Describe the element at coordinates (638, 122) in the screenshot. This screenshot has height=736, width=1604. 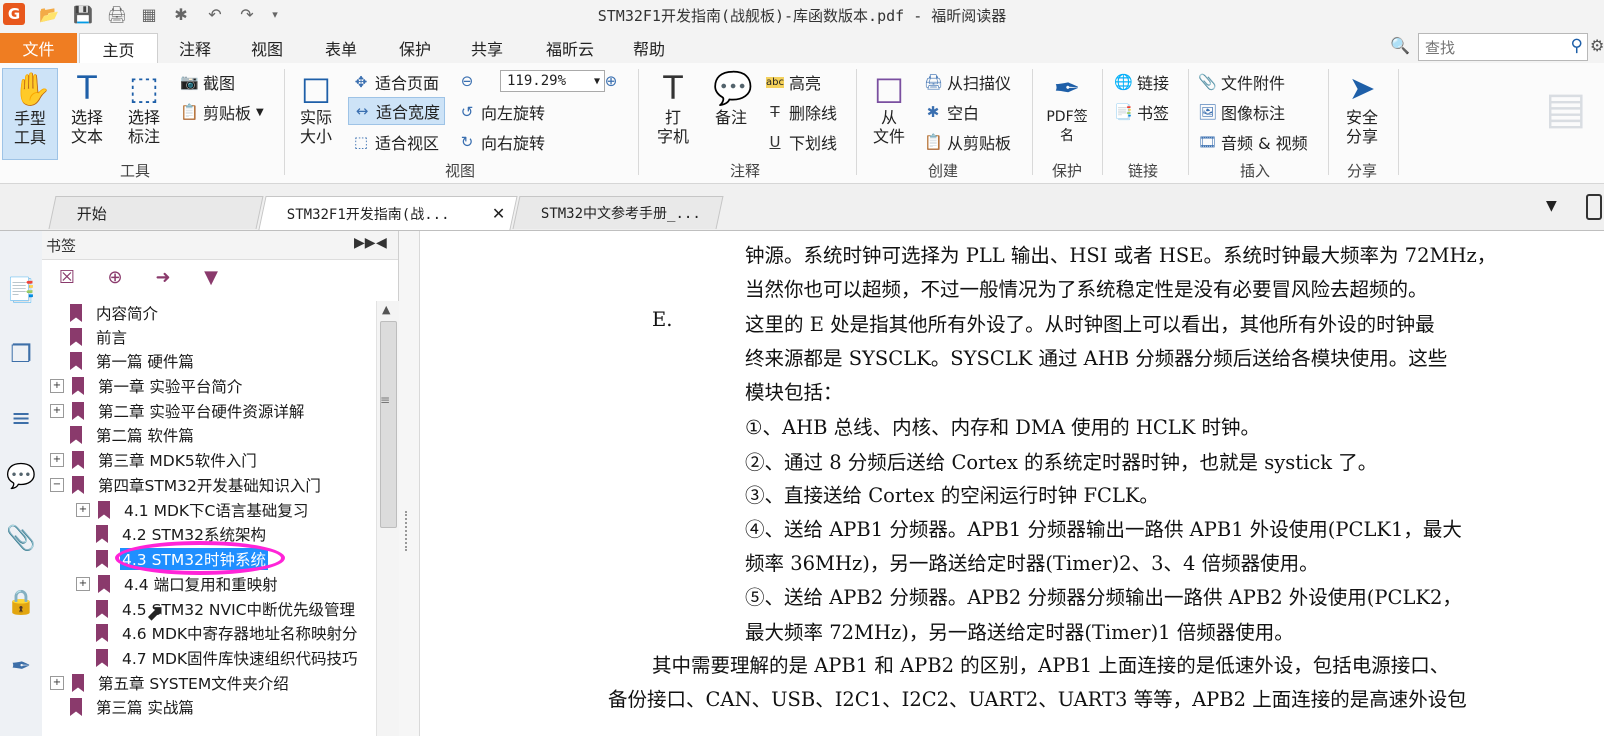
I see `group-divider` at that location.